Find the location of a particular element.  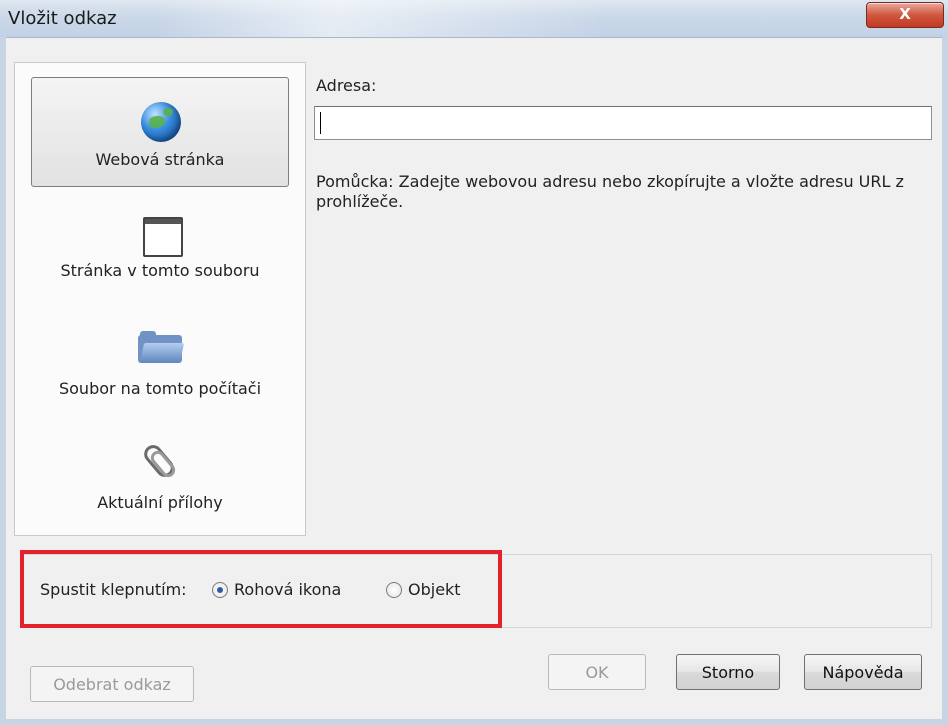

ok-button: OK is located at coordinates (597, 672).